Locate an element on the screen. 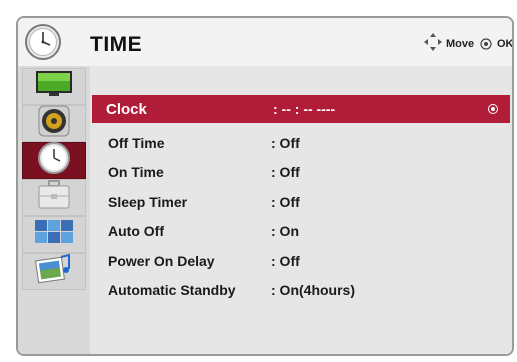 The width and height of the screenshot is (517, 362). speaker-icon is located at coordinates (54, 123).